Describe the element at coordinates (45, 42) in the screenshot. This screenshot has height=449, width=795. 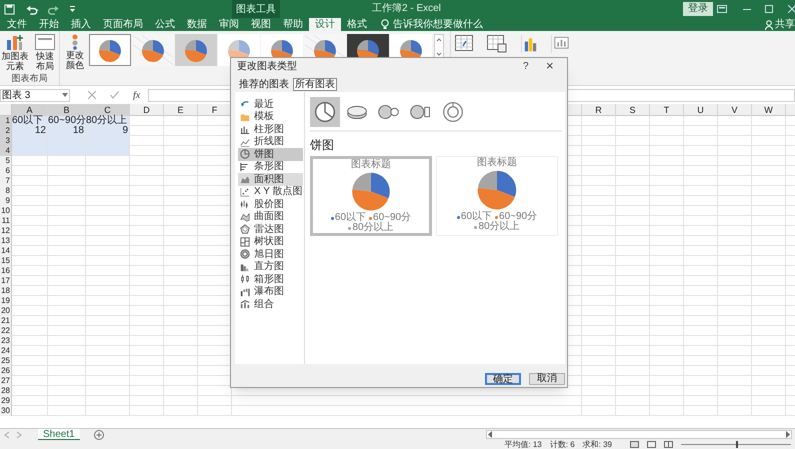
I see `quick-layout-icon` at that location.